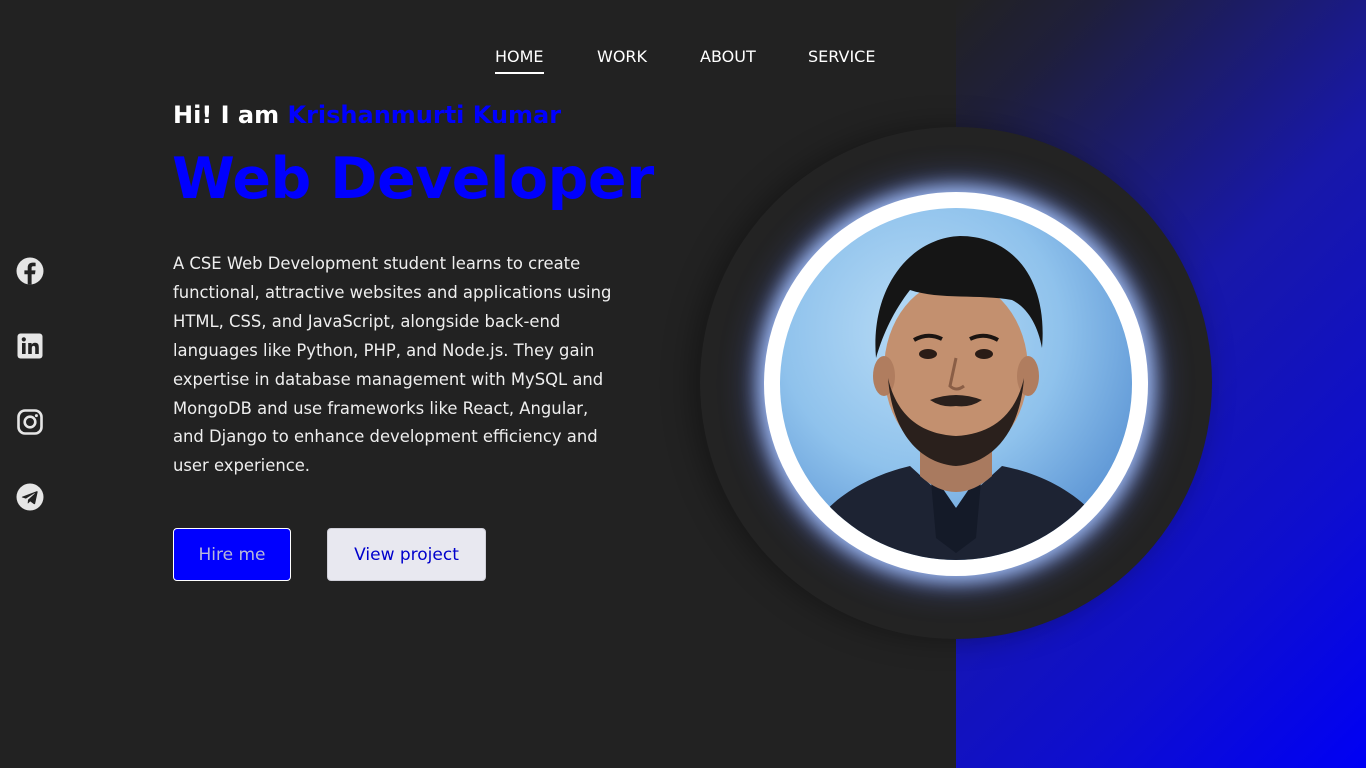 The image size is (1366, 768). Describe the element at coordinates (232, 554) in the screenshot. I see `hire-me-button: Hire me` at that location.